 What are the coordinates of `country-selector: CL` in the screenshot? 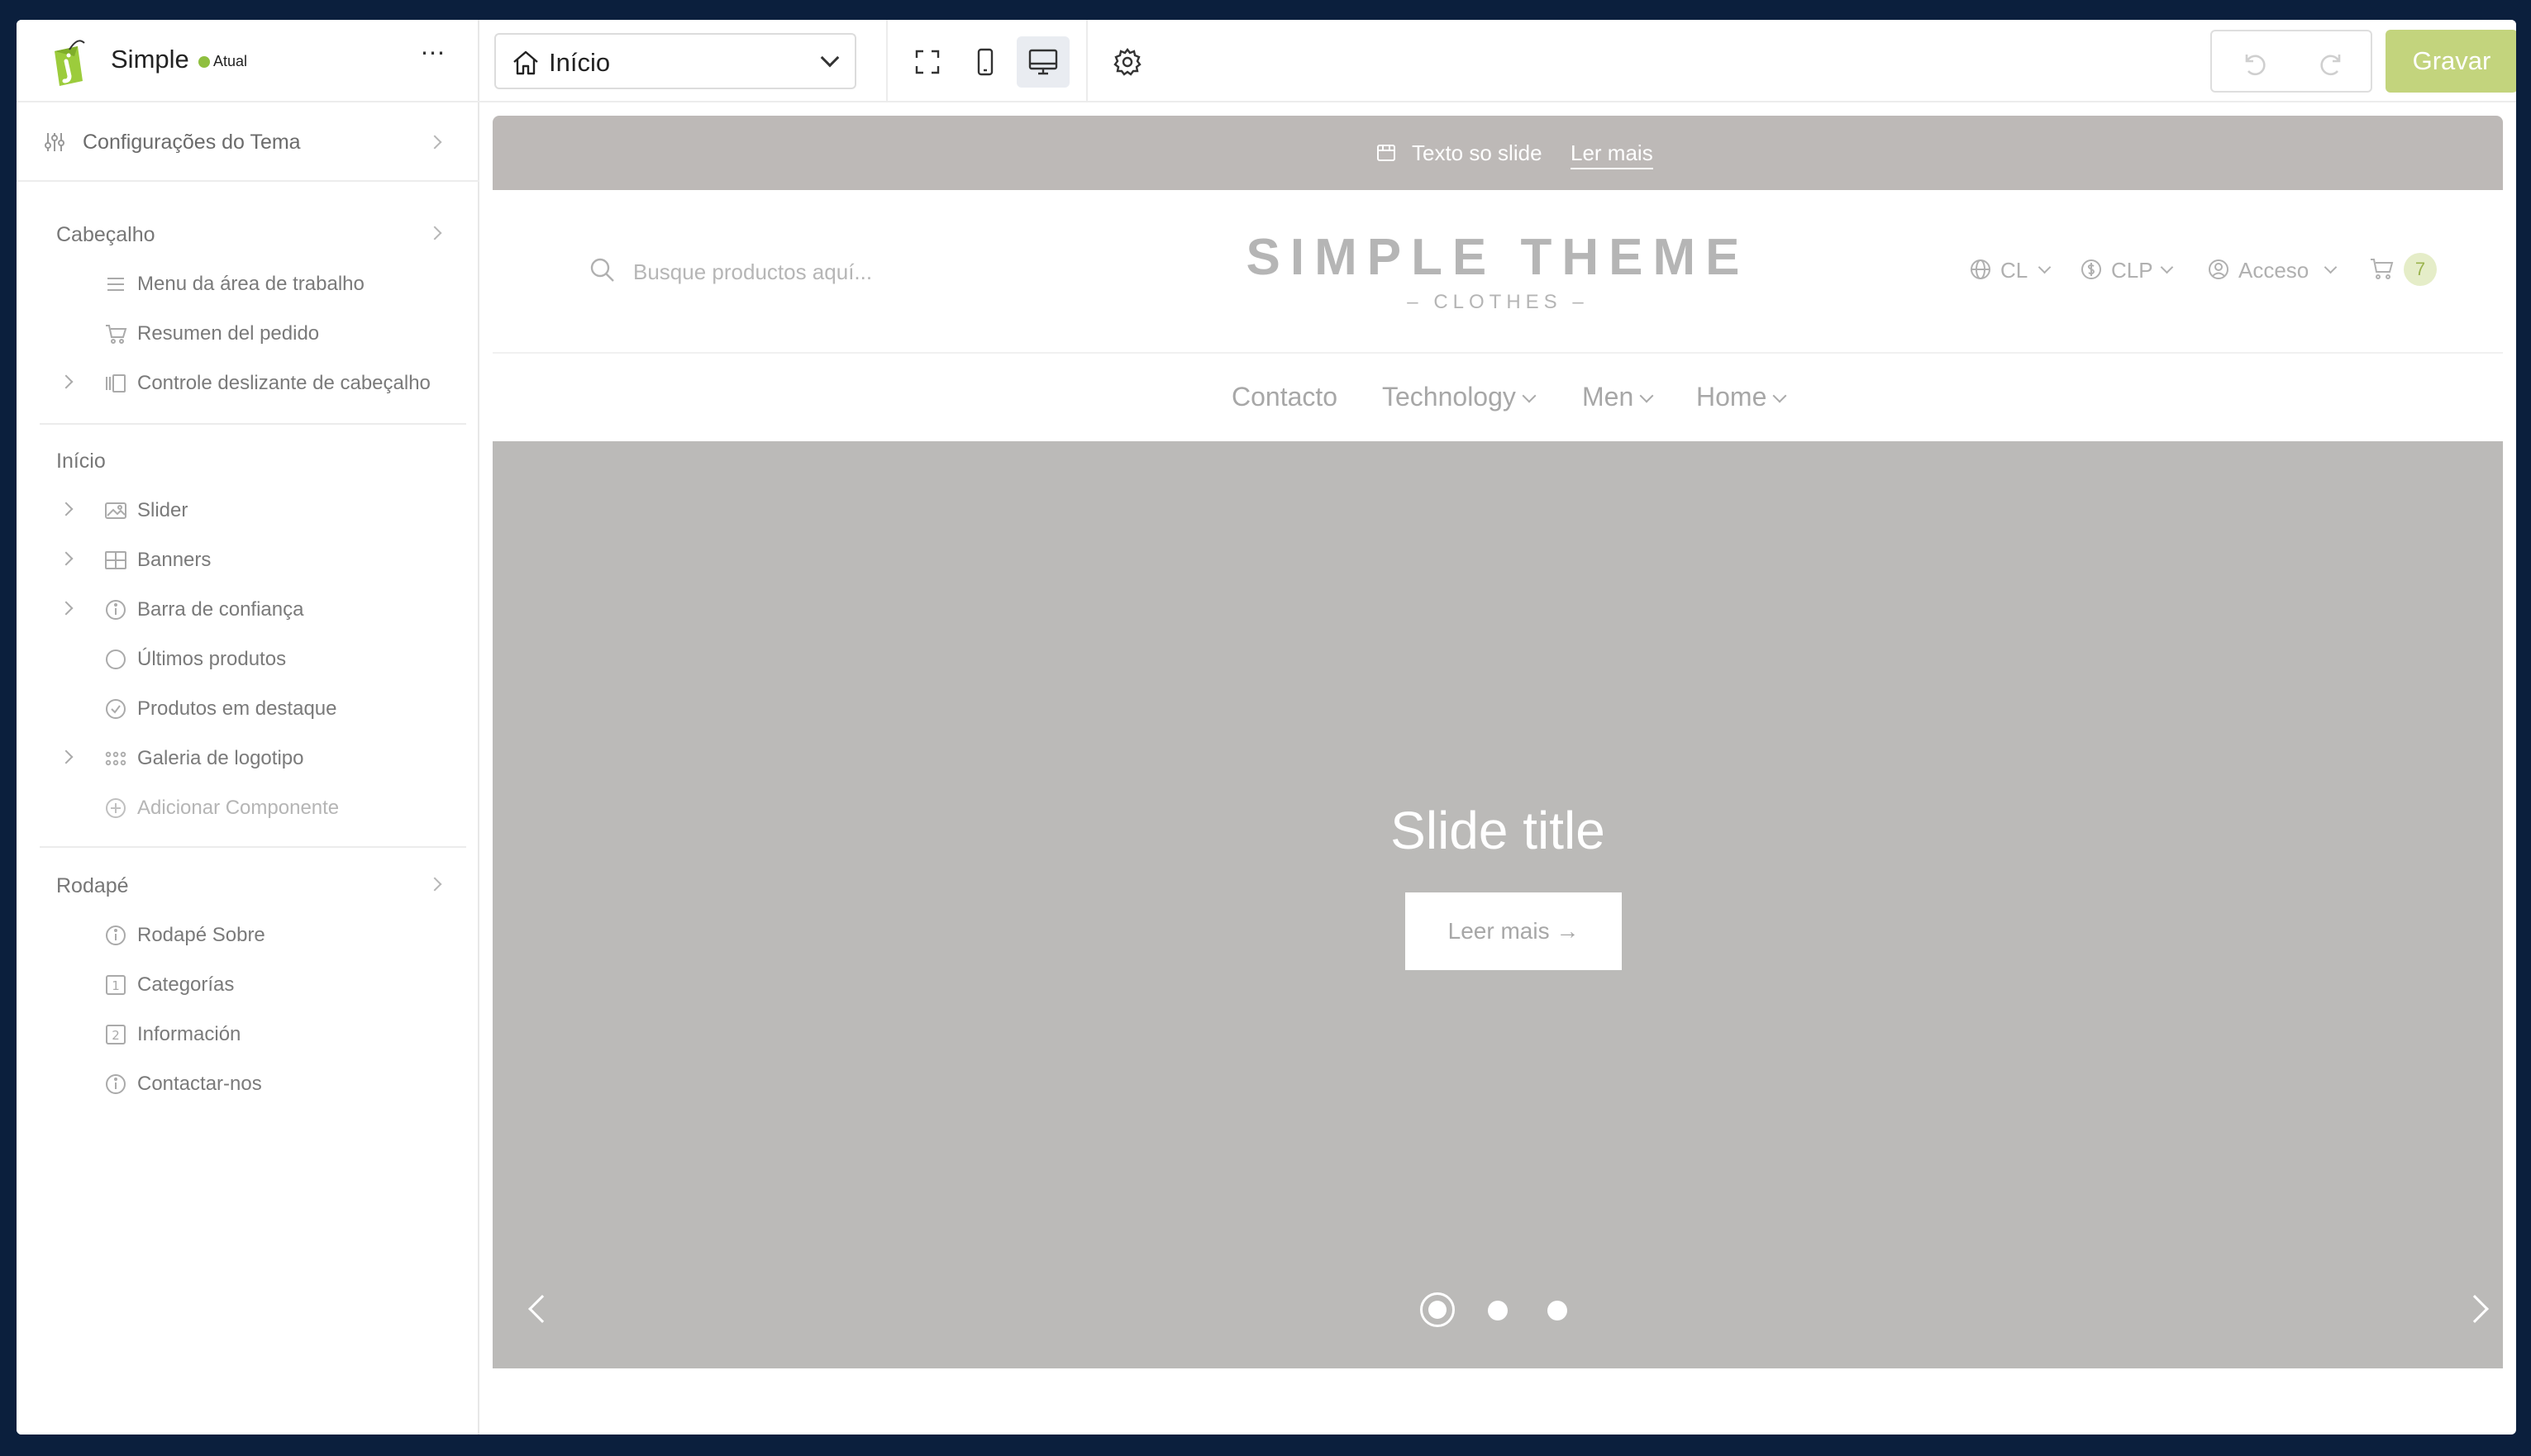 It's located at (2012, 269).